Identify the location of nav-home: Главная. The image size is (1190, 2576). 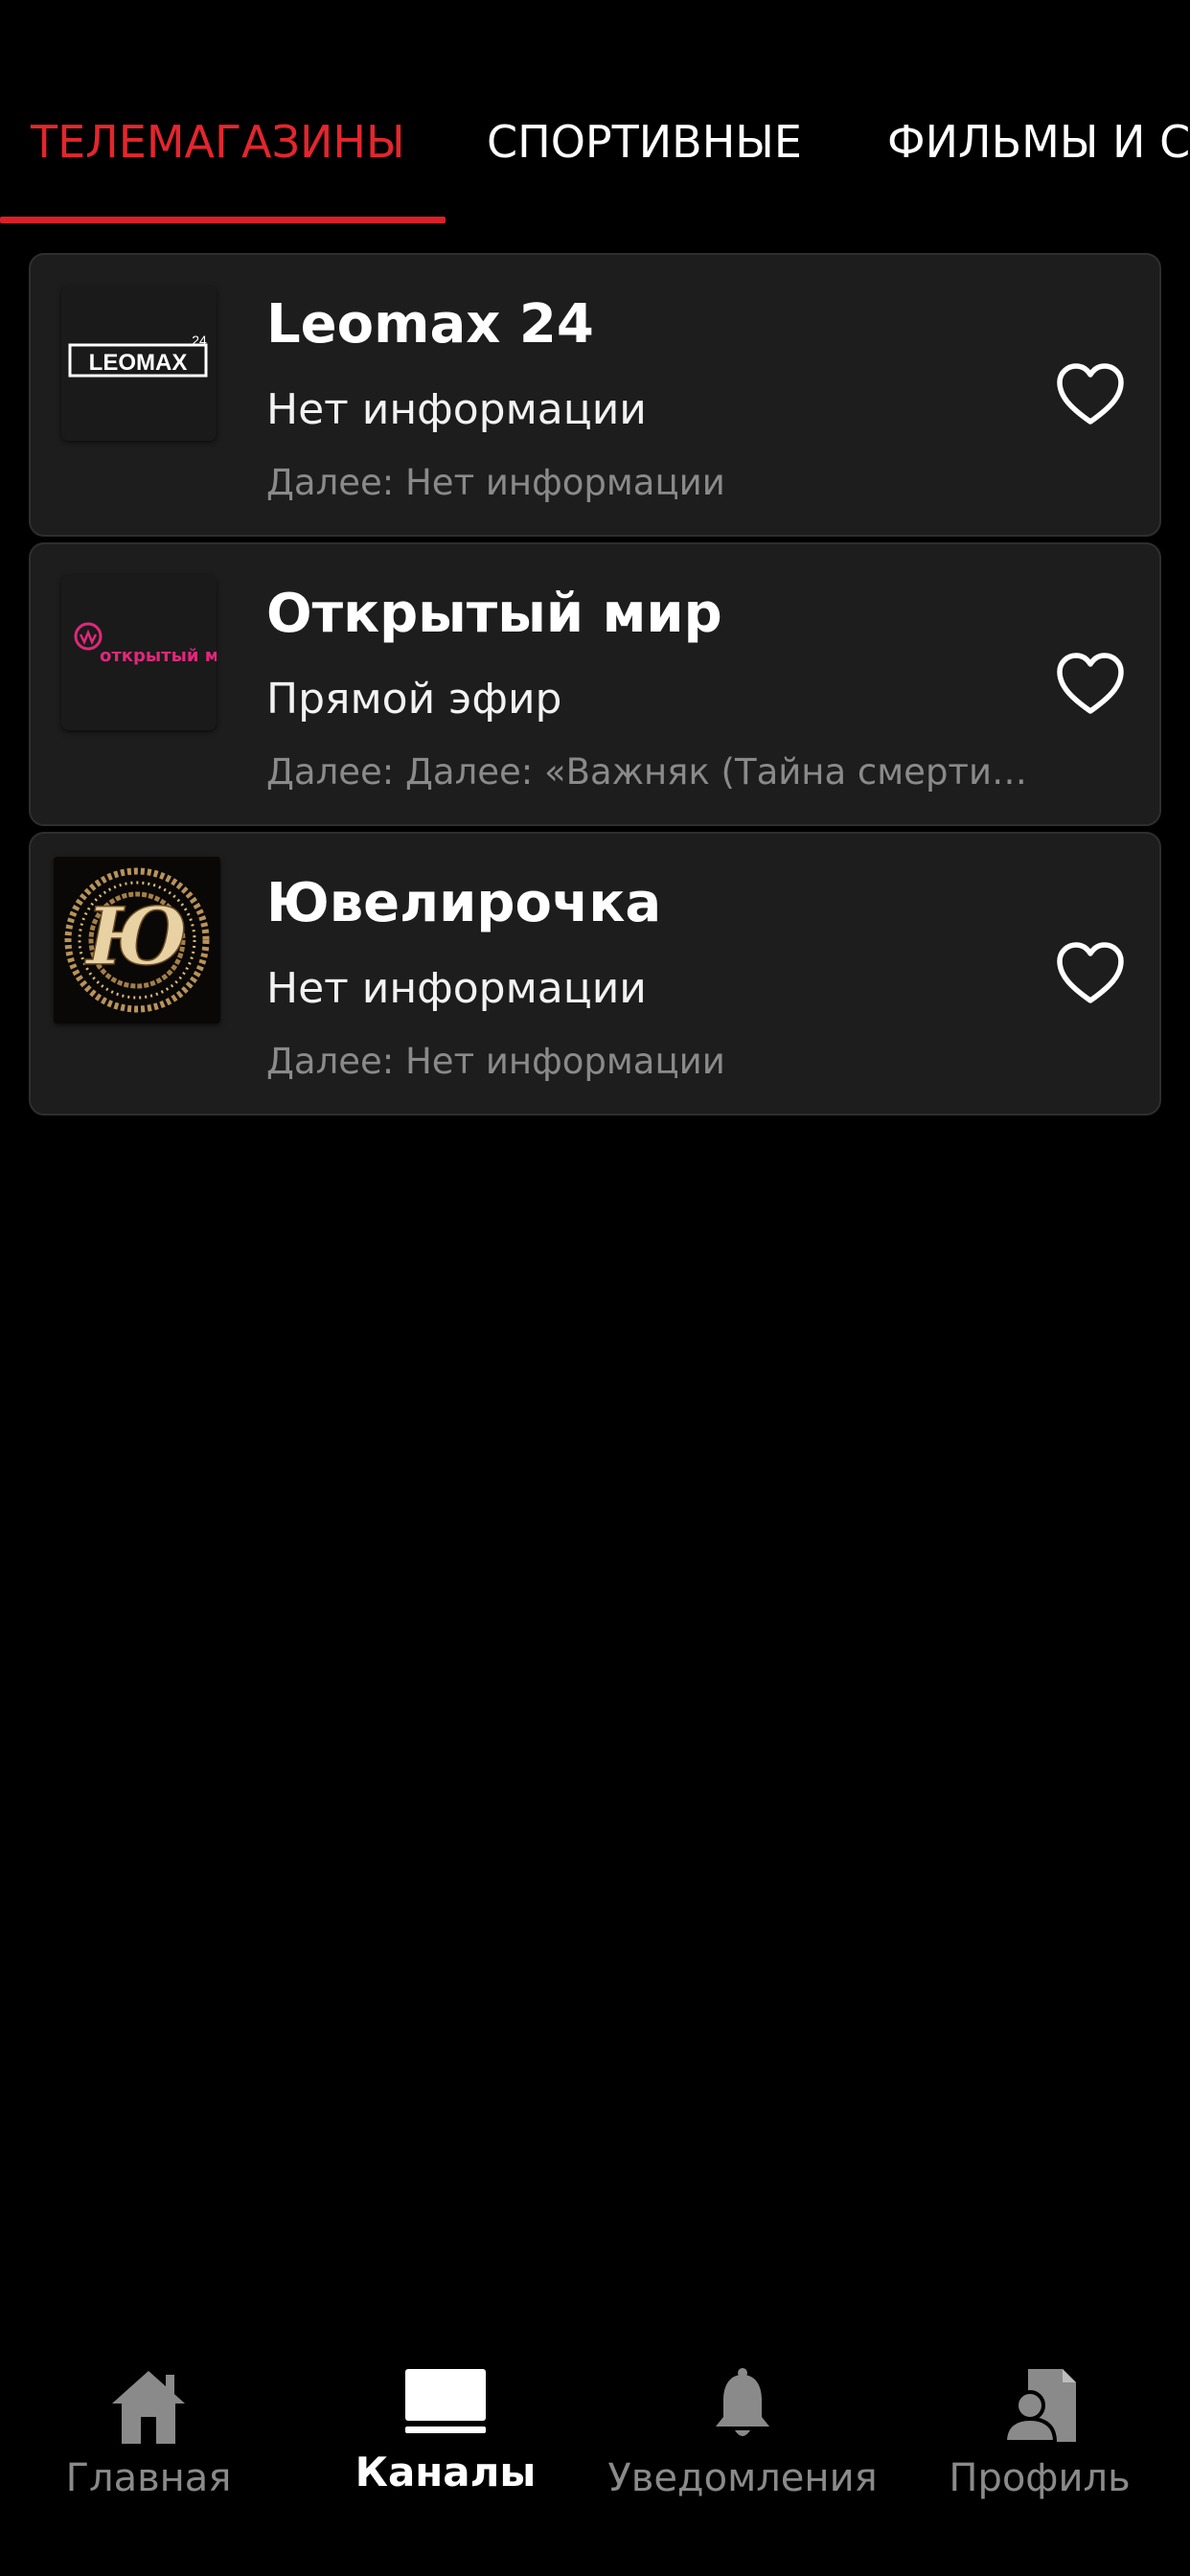
(148, 2457).